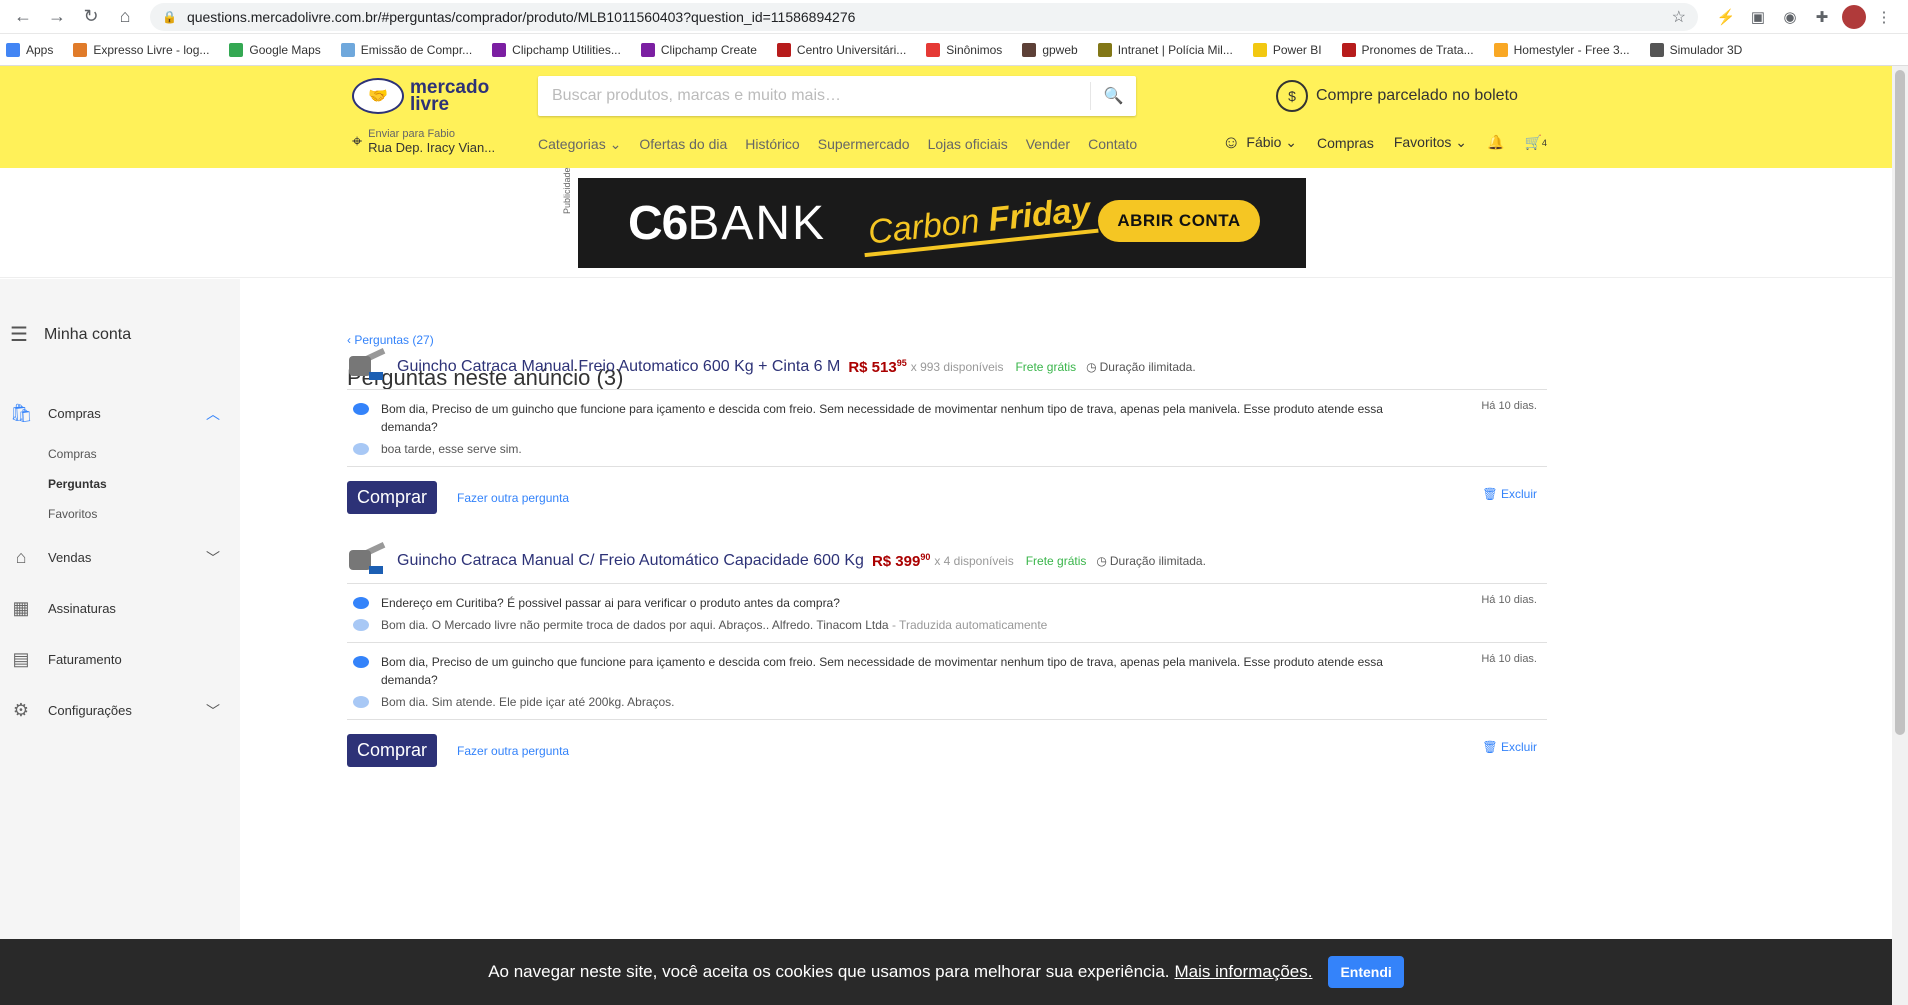 This screenshot has height=1005, width=1908. What do you see at coordinates (772, 144) in the screenshot?
I see `nav-historico: Histórico` at bounding box center [772, 144].